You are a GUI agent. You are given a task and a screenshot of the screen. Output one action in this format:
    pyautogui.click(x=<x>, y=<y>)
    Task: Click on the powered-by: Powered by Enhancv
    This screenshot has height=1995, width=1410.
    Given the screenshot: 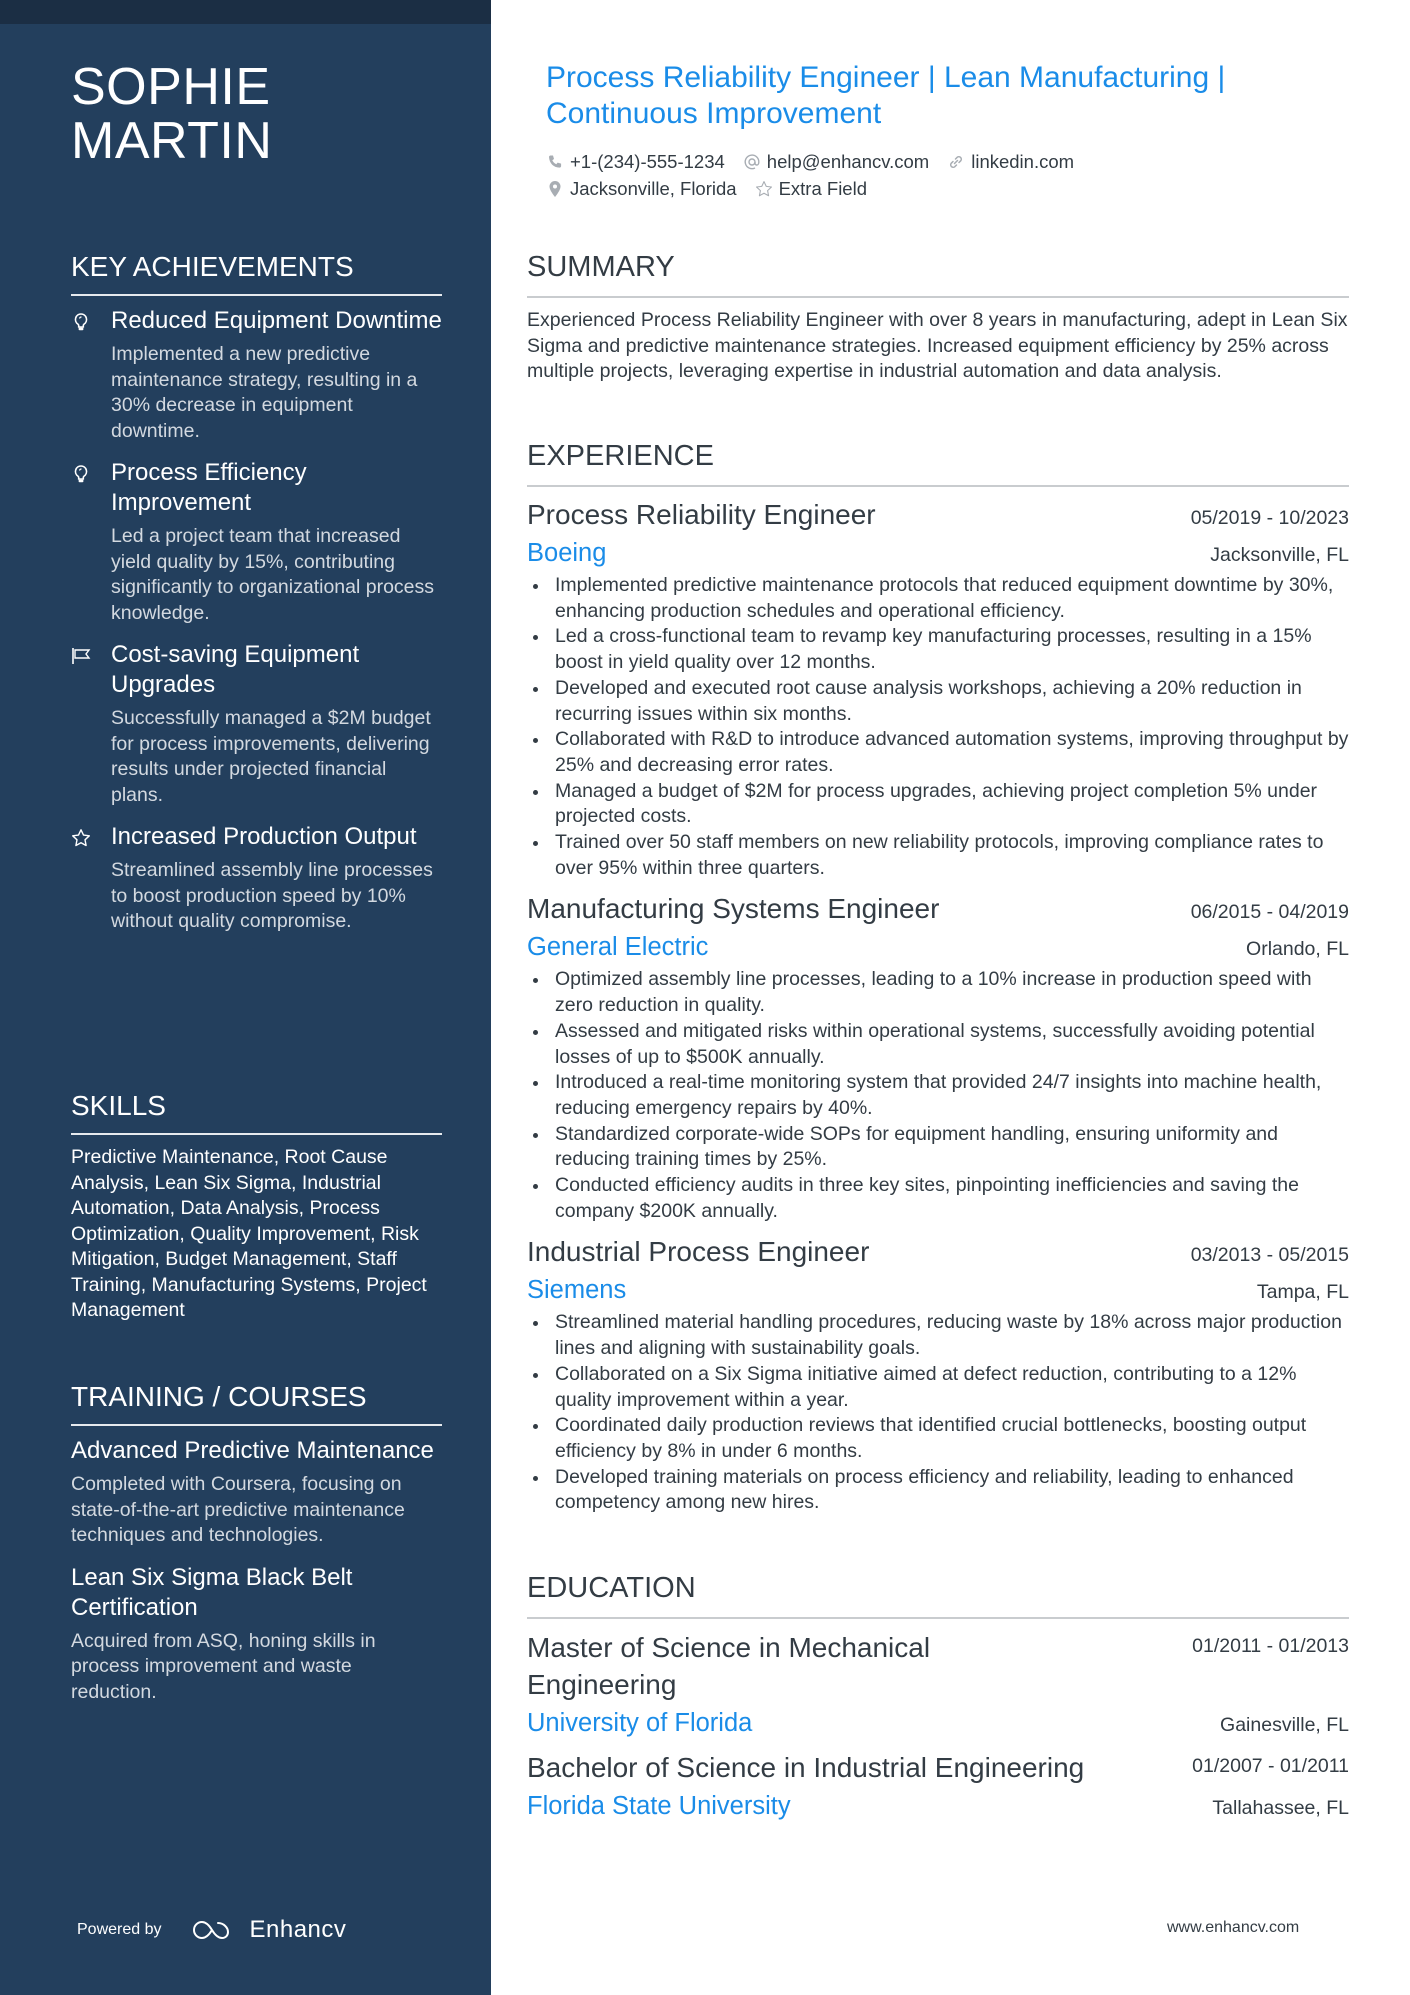 What is the action you would take?
    pyautogui.click(x=211, y=1930)
    